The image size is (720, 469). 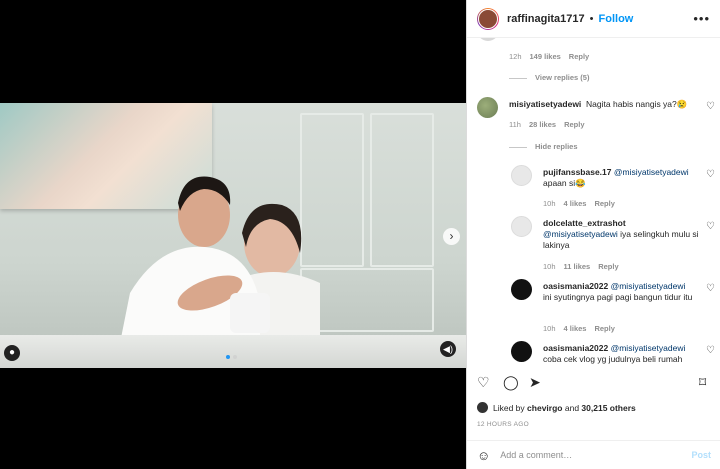 What do you see at coordinates (556, 146) in the screenshot?
I see `hide-replies-label: Hide replies` at bounding box center [556, 146].